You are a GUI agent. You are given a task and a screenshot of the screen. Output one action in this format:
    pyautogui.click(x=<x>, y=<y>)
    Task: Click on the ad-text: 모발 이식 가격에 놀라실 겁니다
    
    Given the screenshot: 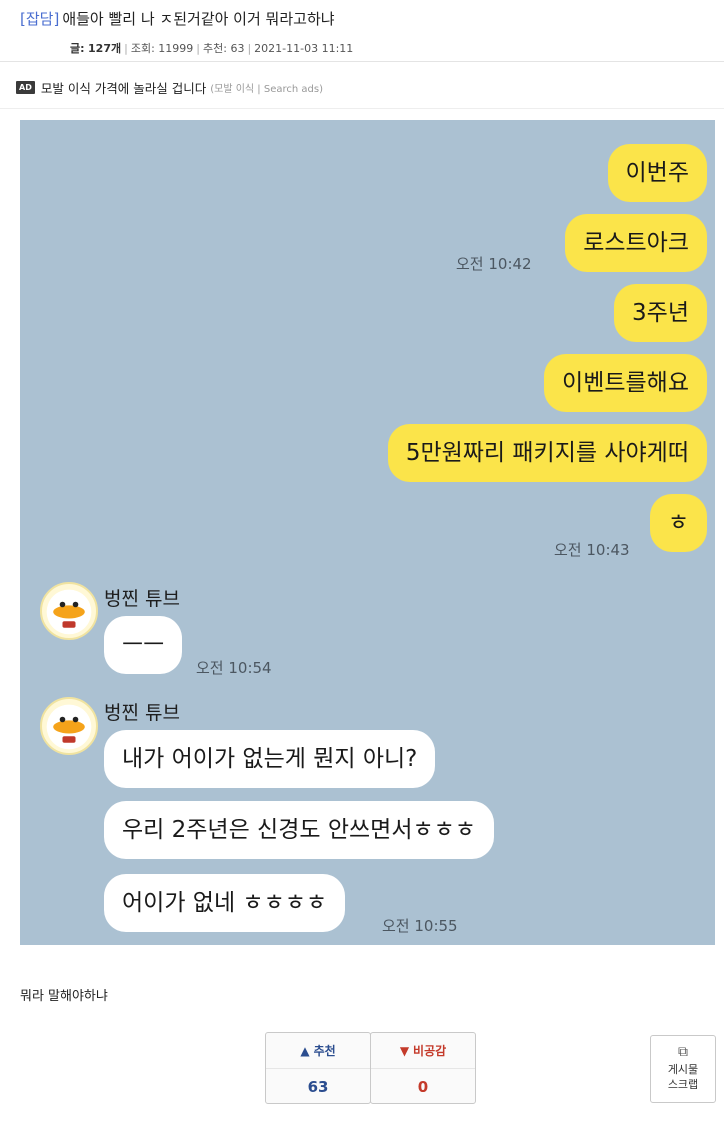 What is the action you would take?
    pyautogui.click(x=123, y=87)
    